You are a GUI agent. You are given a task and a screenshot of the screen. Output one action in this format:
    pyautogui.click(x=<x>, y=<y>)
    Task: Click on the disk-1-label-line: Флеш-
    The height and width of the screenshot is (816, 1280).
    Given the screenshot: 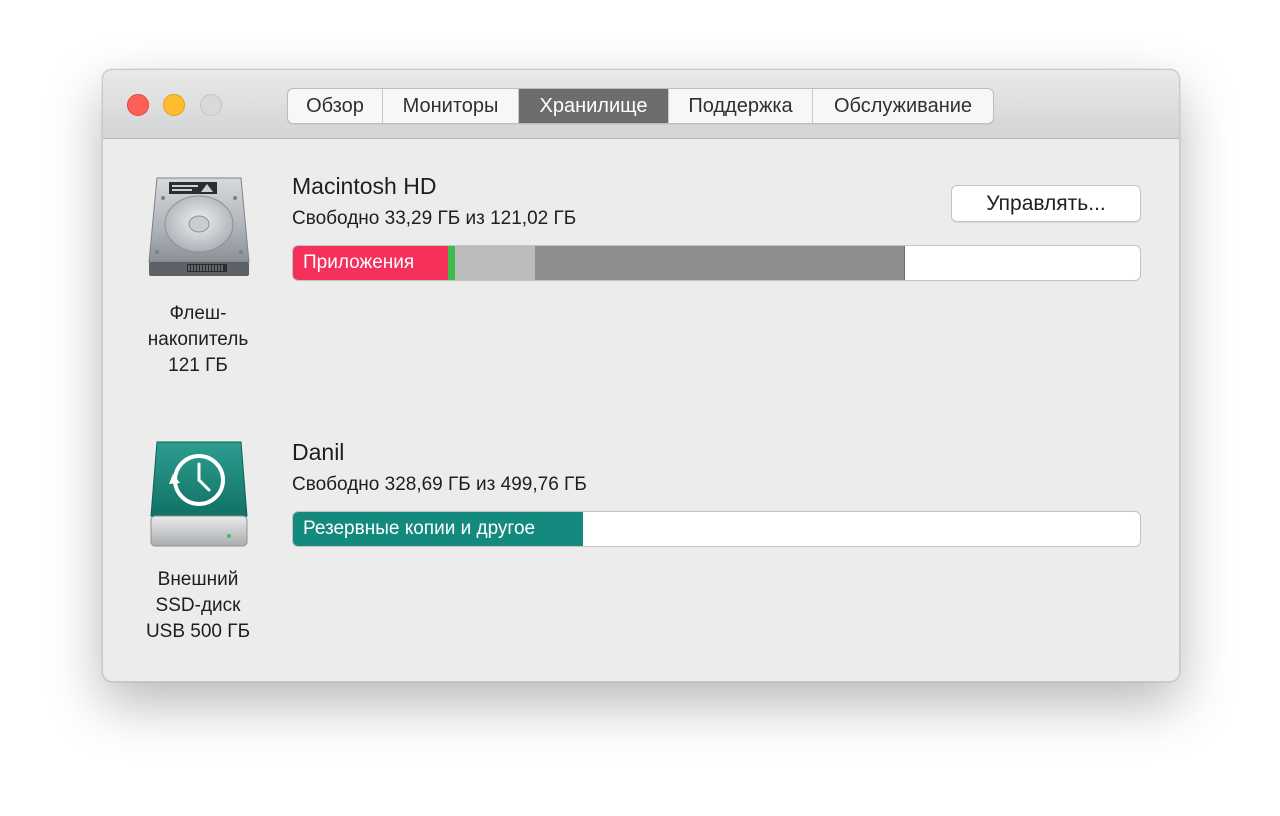 What is the action you would take?
    pyautogui.click(x=198, y=313)
    